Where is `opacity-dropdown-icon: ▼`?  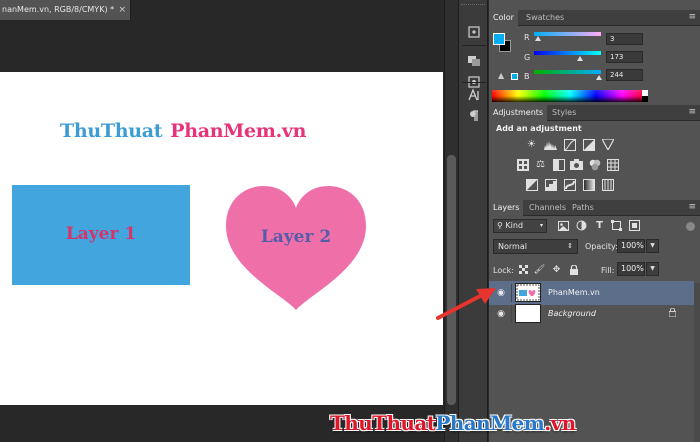 opacity-dropdown-icon: ▼ is located at coordinates (652, 246).